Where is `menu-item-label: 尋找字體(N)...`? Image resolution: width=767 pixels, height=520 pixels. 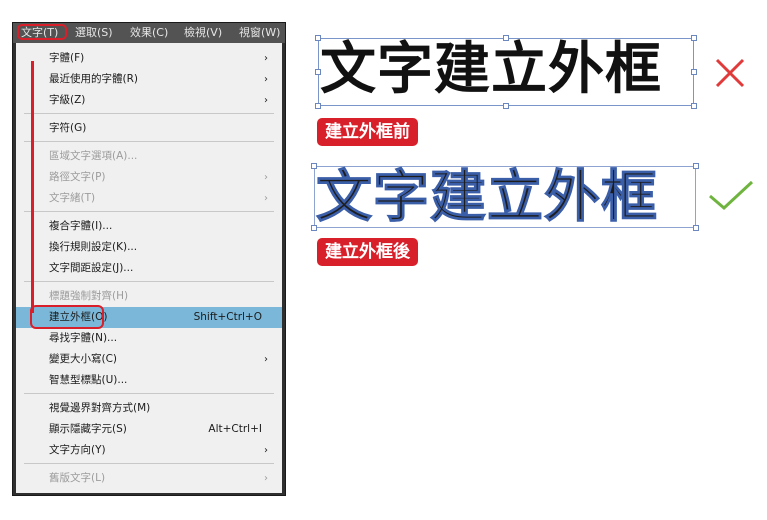 menu-item-label: 尋找字體(N)... is located at coordinates (83, 338).